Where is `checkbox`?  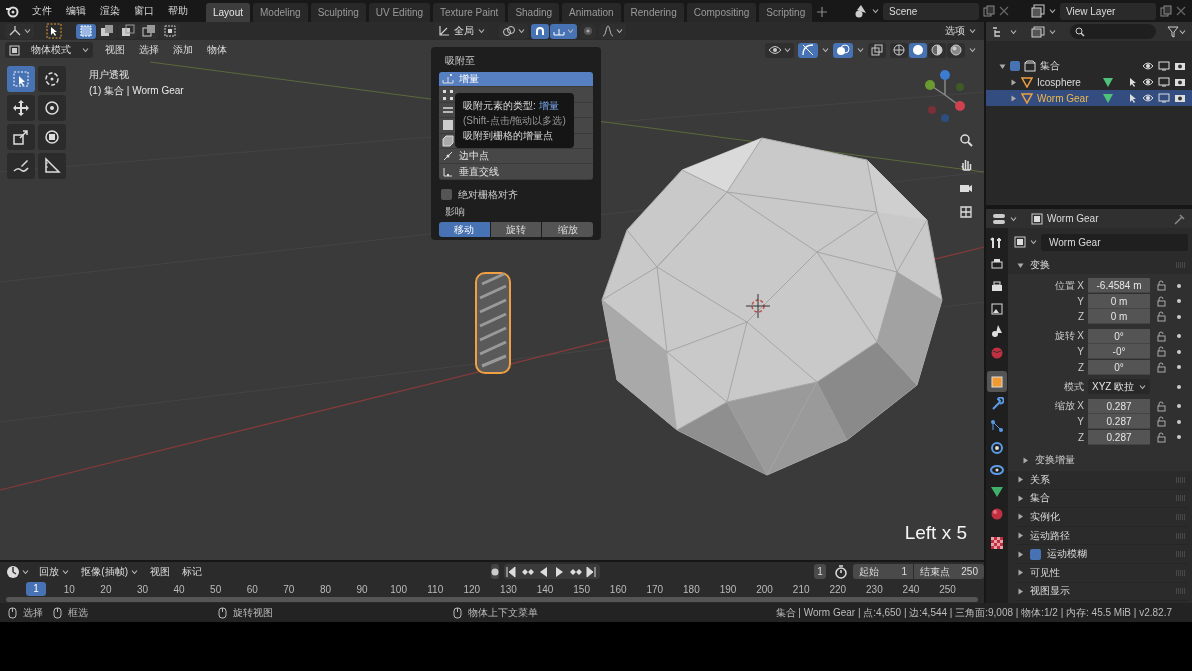
checkbox is located at coordinates (446, 195).